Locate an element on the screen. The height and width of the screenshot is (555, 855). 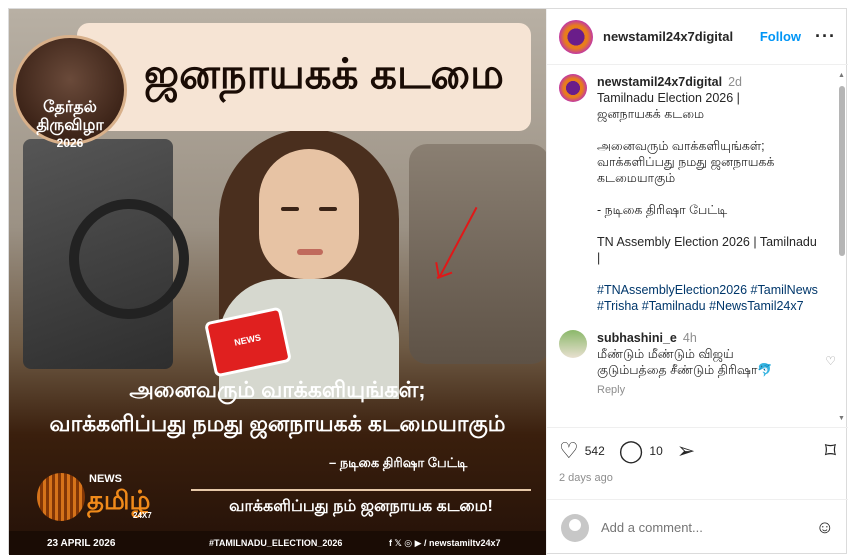
add-comment-bar: ☺ is located at coordinates (697, 527).